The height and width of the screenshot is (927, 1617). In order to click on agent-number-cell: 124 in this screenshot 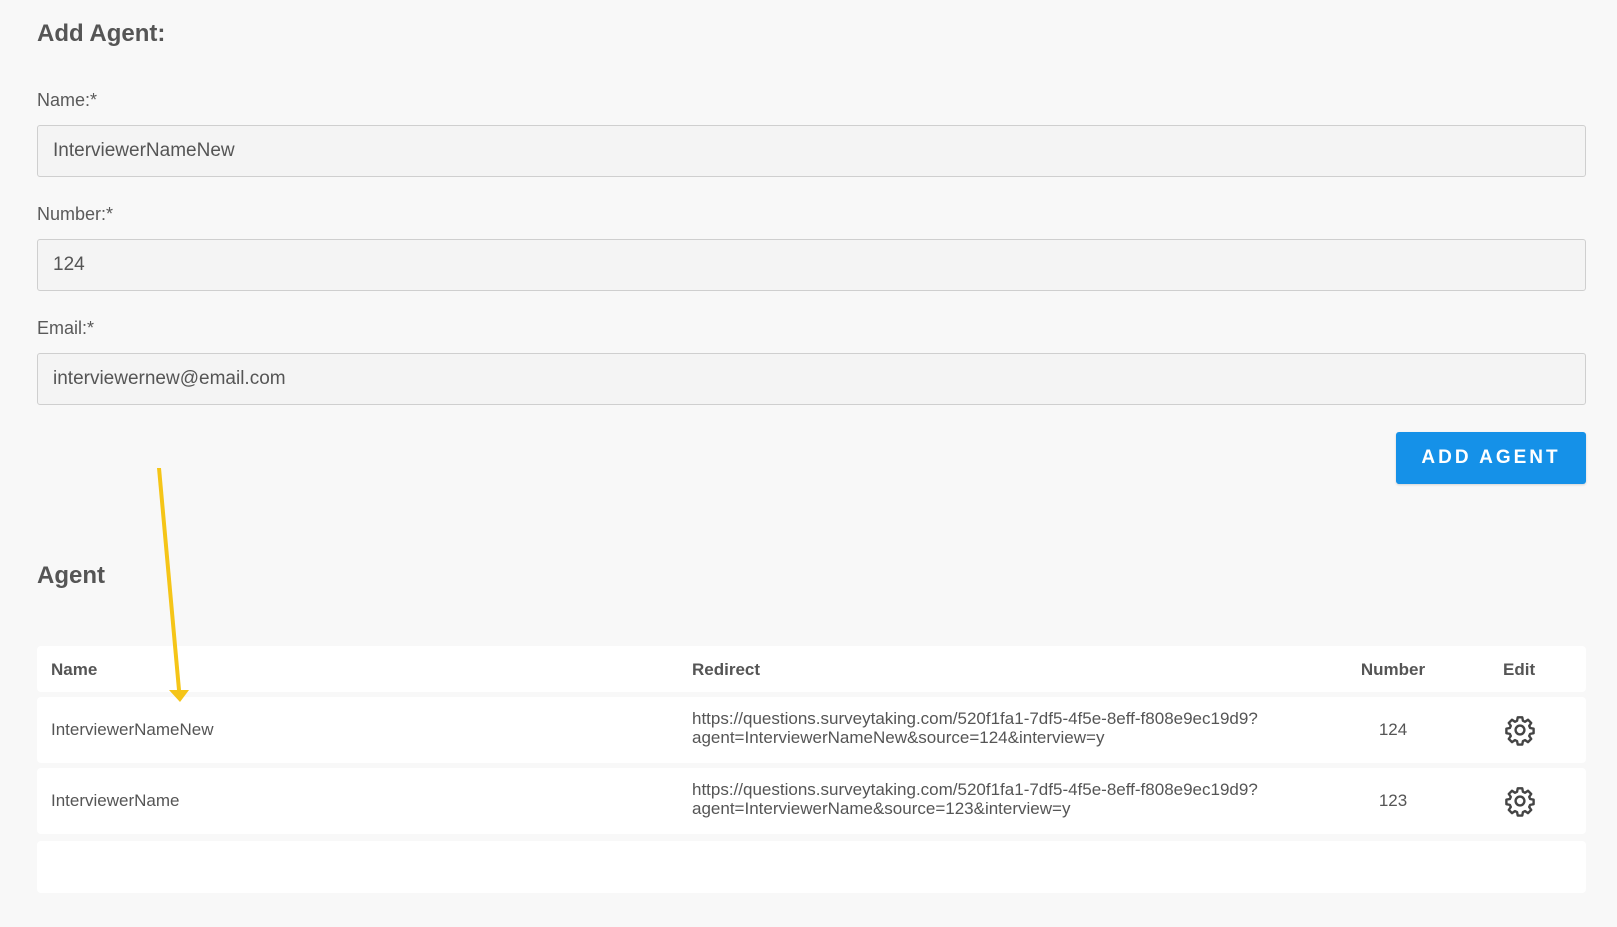, I will do `click(1393, 729)`.